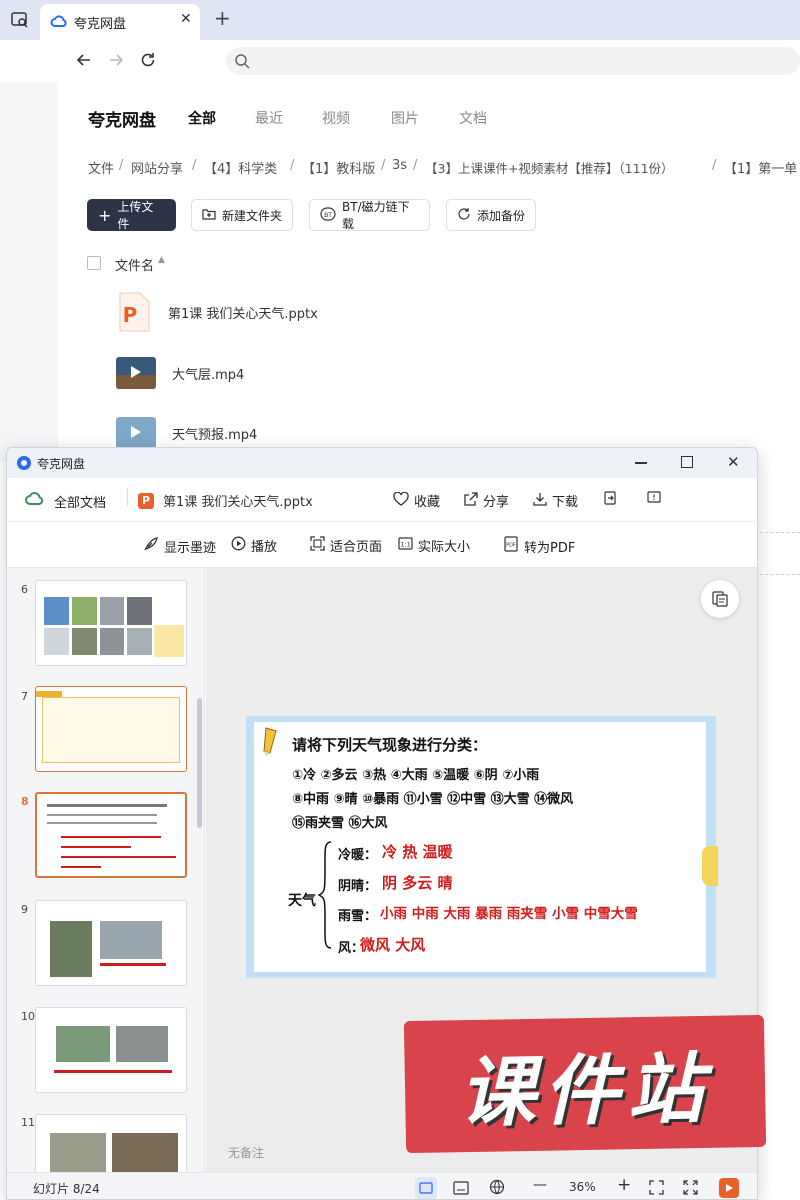 The width and height of the screenshot is (800, 1200). I want to click on breadcrumb-item: 【4】科学类, so click(240, 167).